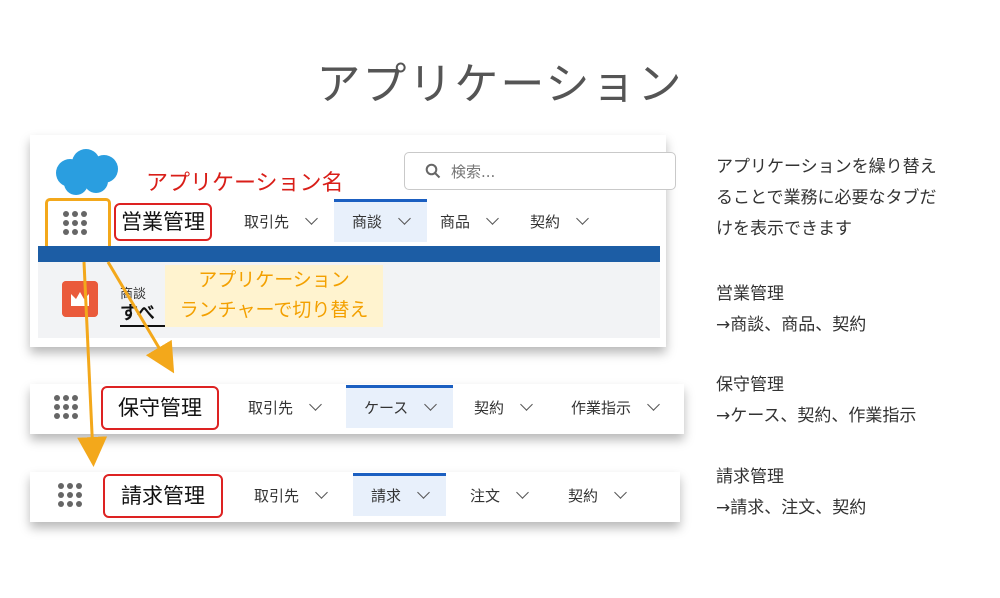 Image resolution: width=1000 pixels, height=598 pixels. I want to click on app-name: 営業管理, so click(163, 222).